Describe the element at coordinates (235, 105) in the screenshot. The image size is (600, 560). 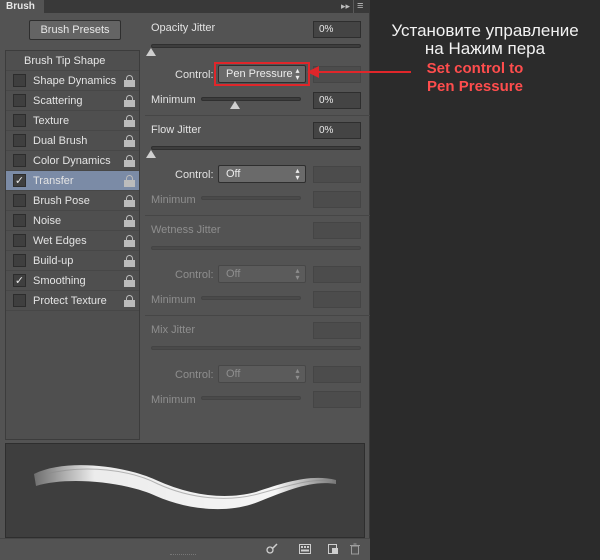
I see `opacity-minimum-slider-thumb` at that location.